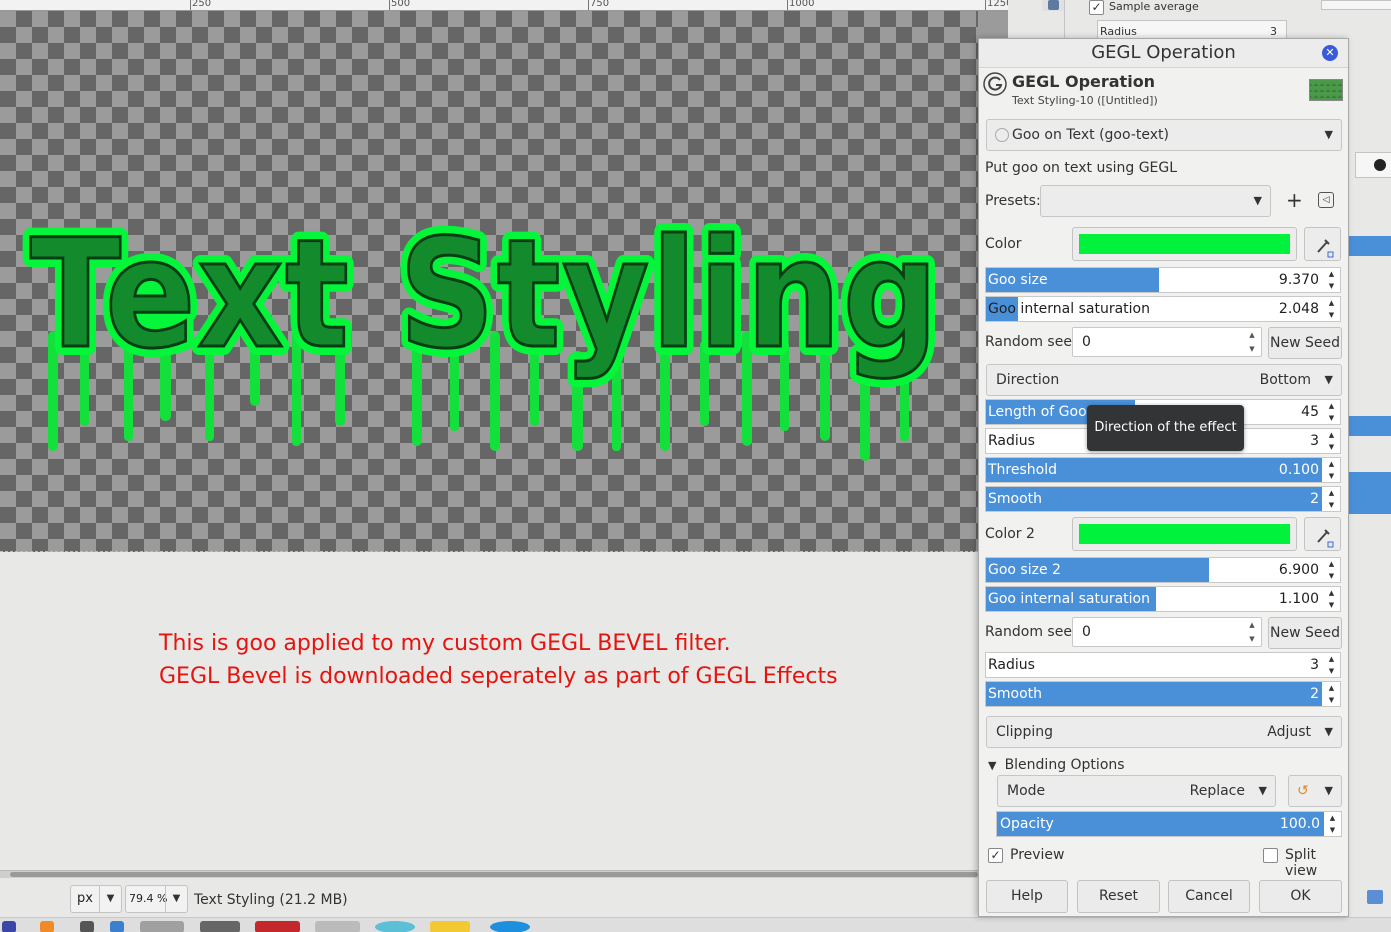 This screenshot has height=932, width=1391. I want to click on split-view-label: Split view, so click(1301, 863).